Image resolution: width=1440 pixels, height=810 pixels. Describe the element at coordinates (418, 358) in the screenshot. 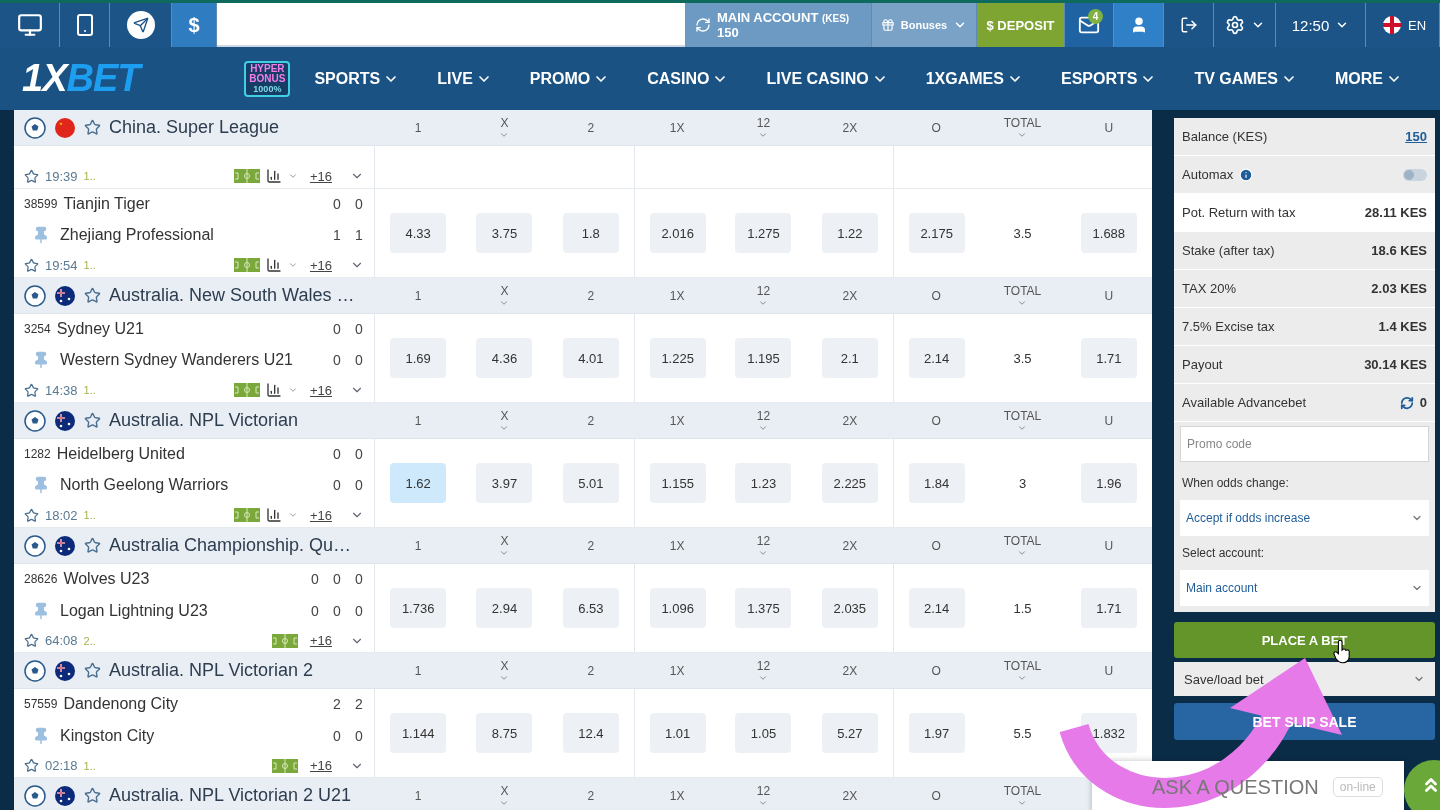

I see `odds-button: 1.69` at that location.